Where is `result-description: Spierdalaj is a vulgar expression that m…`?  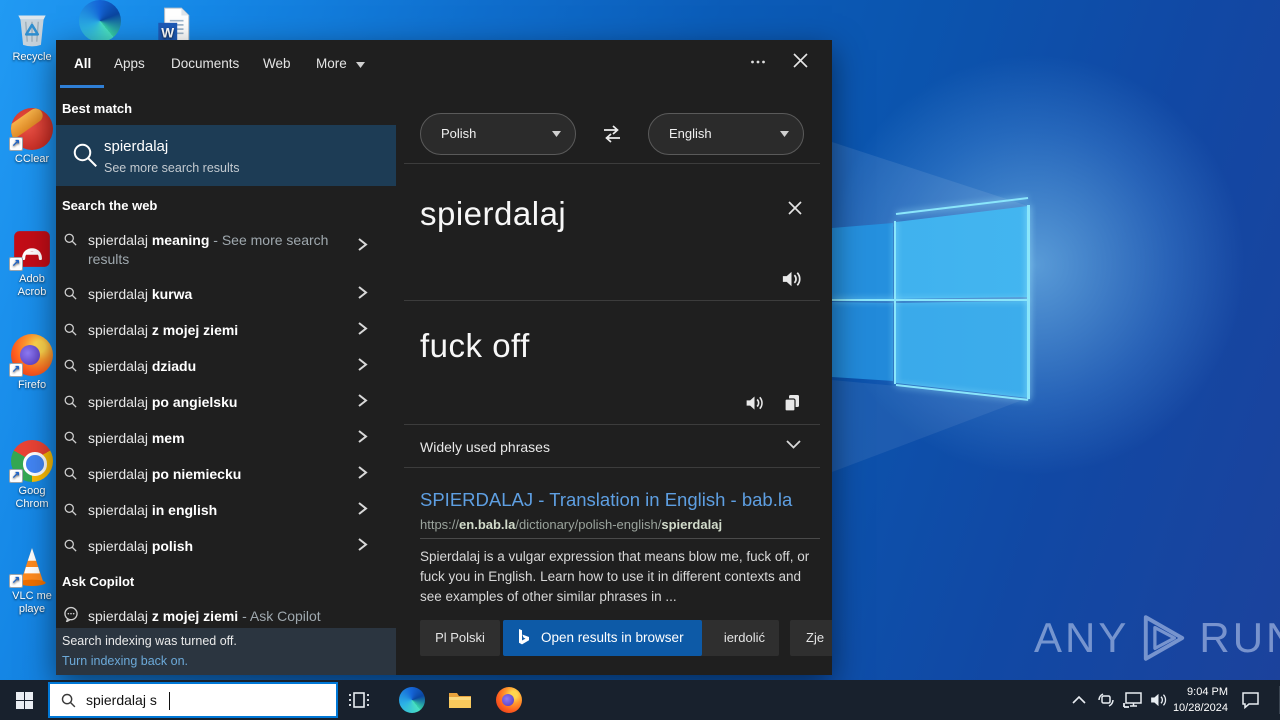
result-description: Spierdalaj is a vulgar expression that m… is located at coordinates (615, 576).